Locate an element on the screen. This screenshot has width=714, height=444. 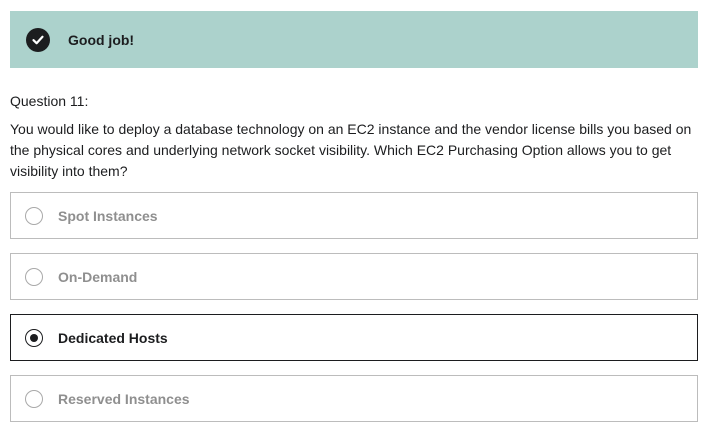
result-message: Good job! is located at coordinates (101, 39).